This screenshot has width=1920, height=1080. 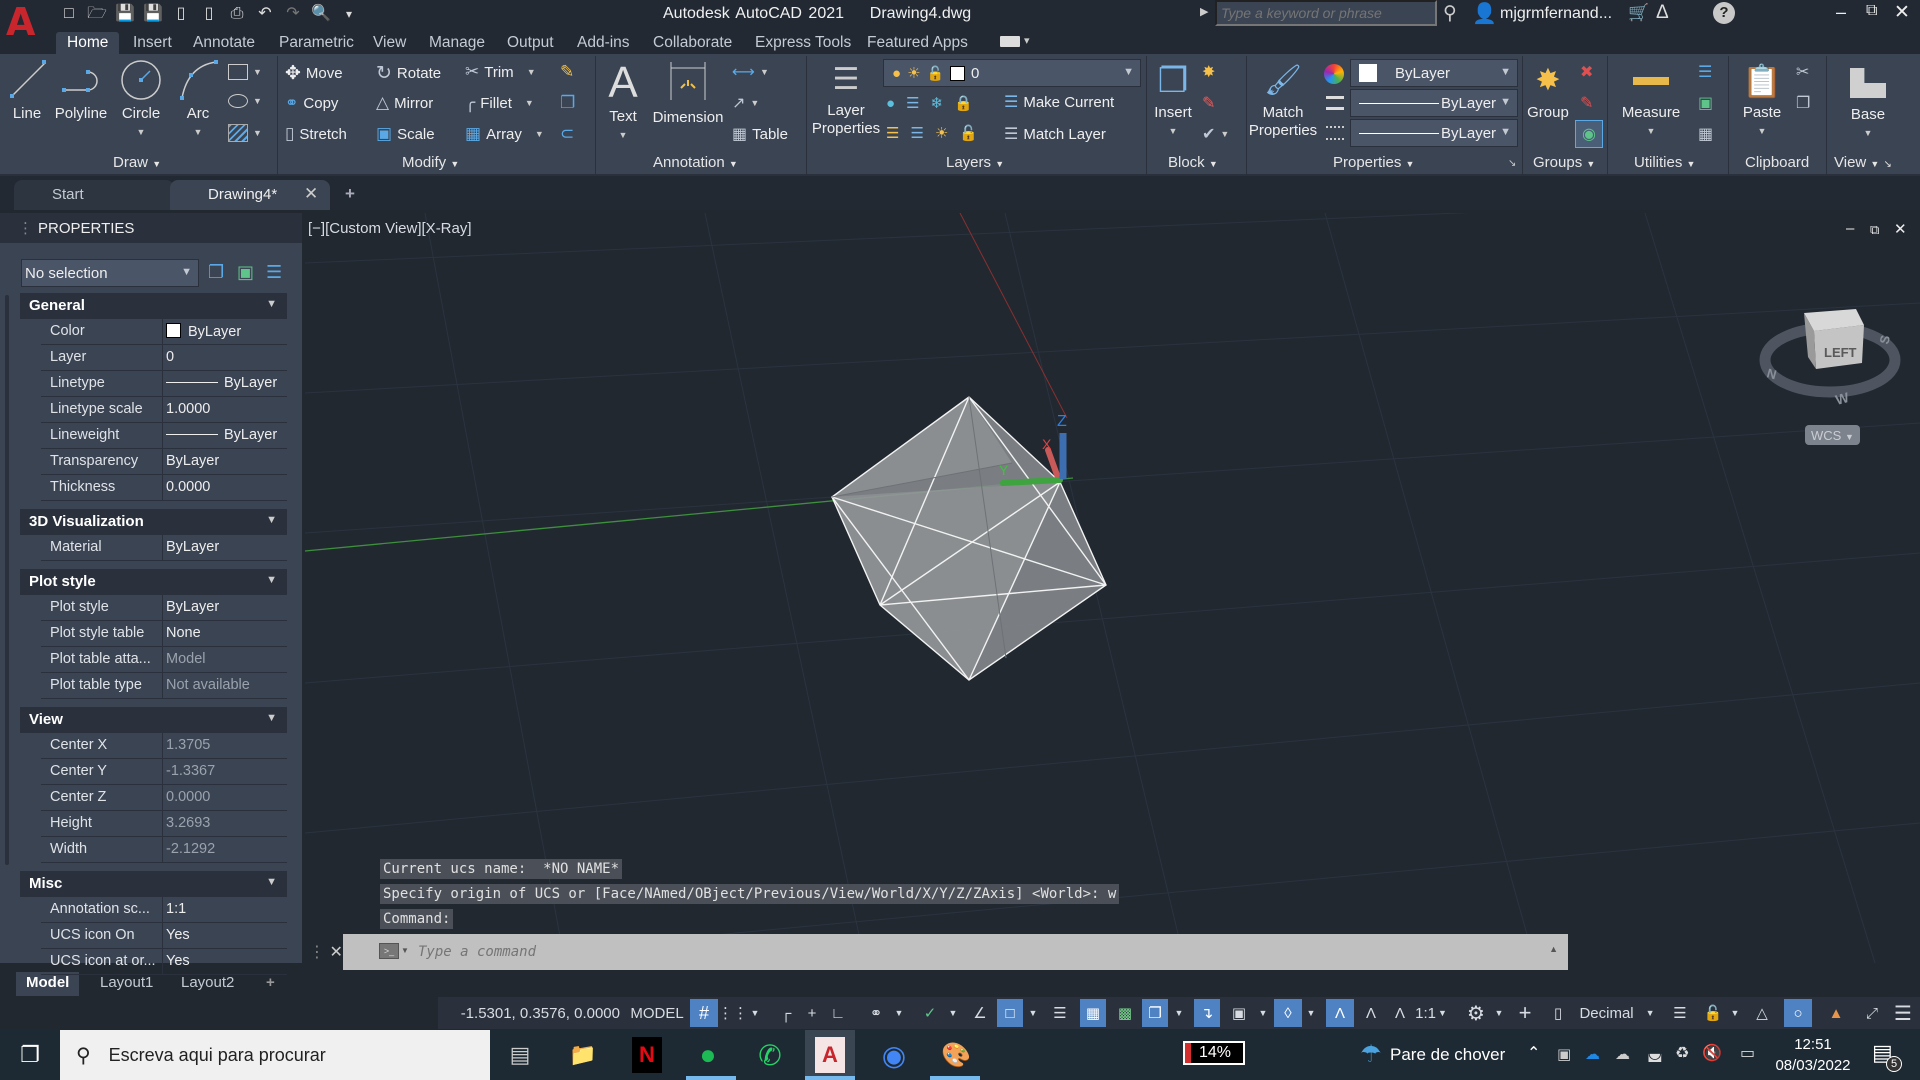 What do you see at coordinates (1705, 72) in the screenshot?
I see `quick-select-button: ☰` at bounding box center [1705, 72].